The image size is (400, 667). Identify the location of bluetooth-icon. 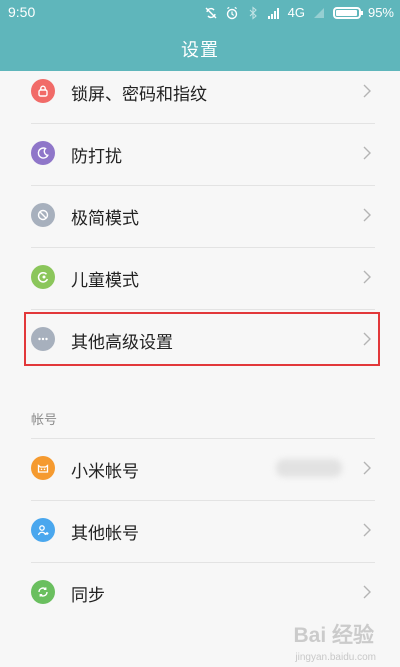
(253, 12).